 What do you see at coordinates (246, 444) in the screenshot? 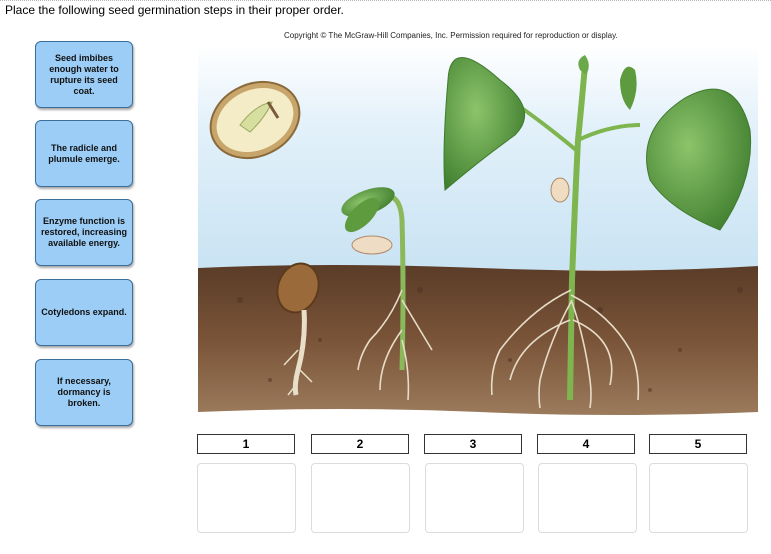
I see `slot-number-label: 1` at bounding box center [246, 444].